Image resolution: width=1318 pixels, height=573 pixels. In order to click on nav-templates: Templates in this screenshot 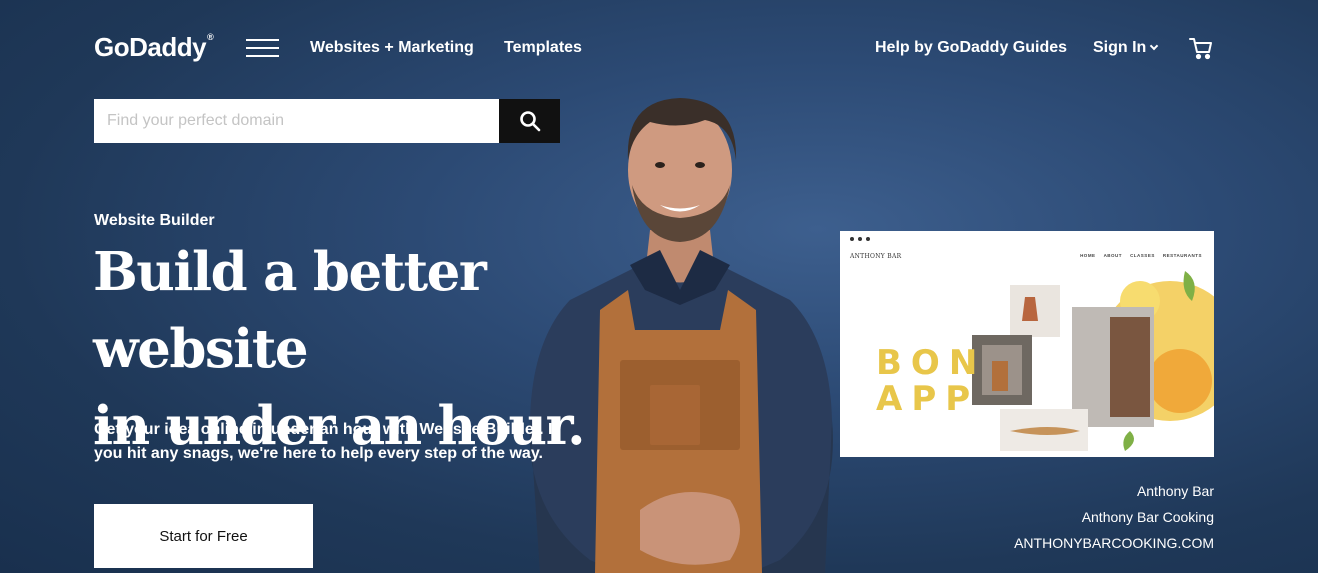, I will do `click(543, 48)`.